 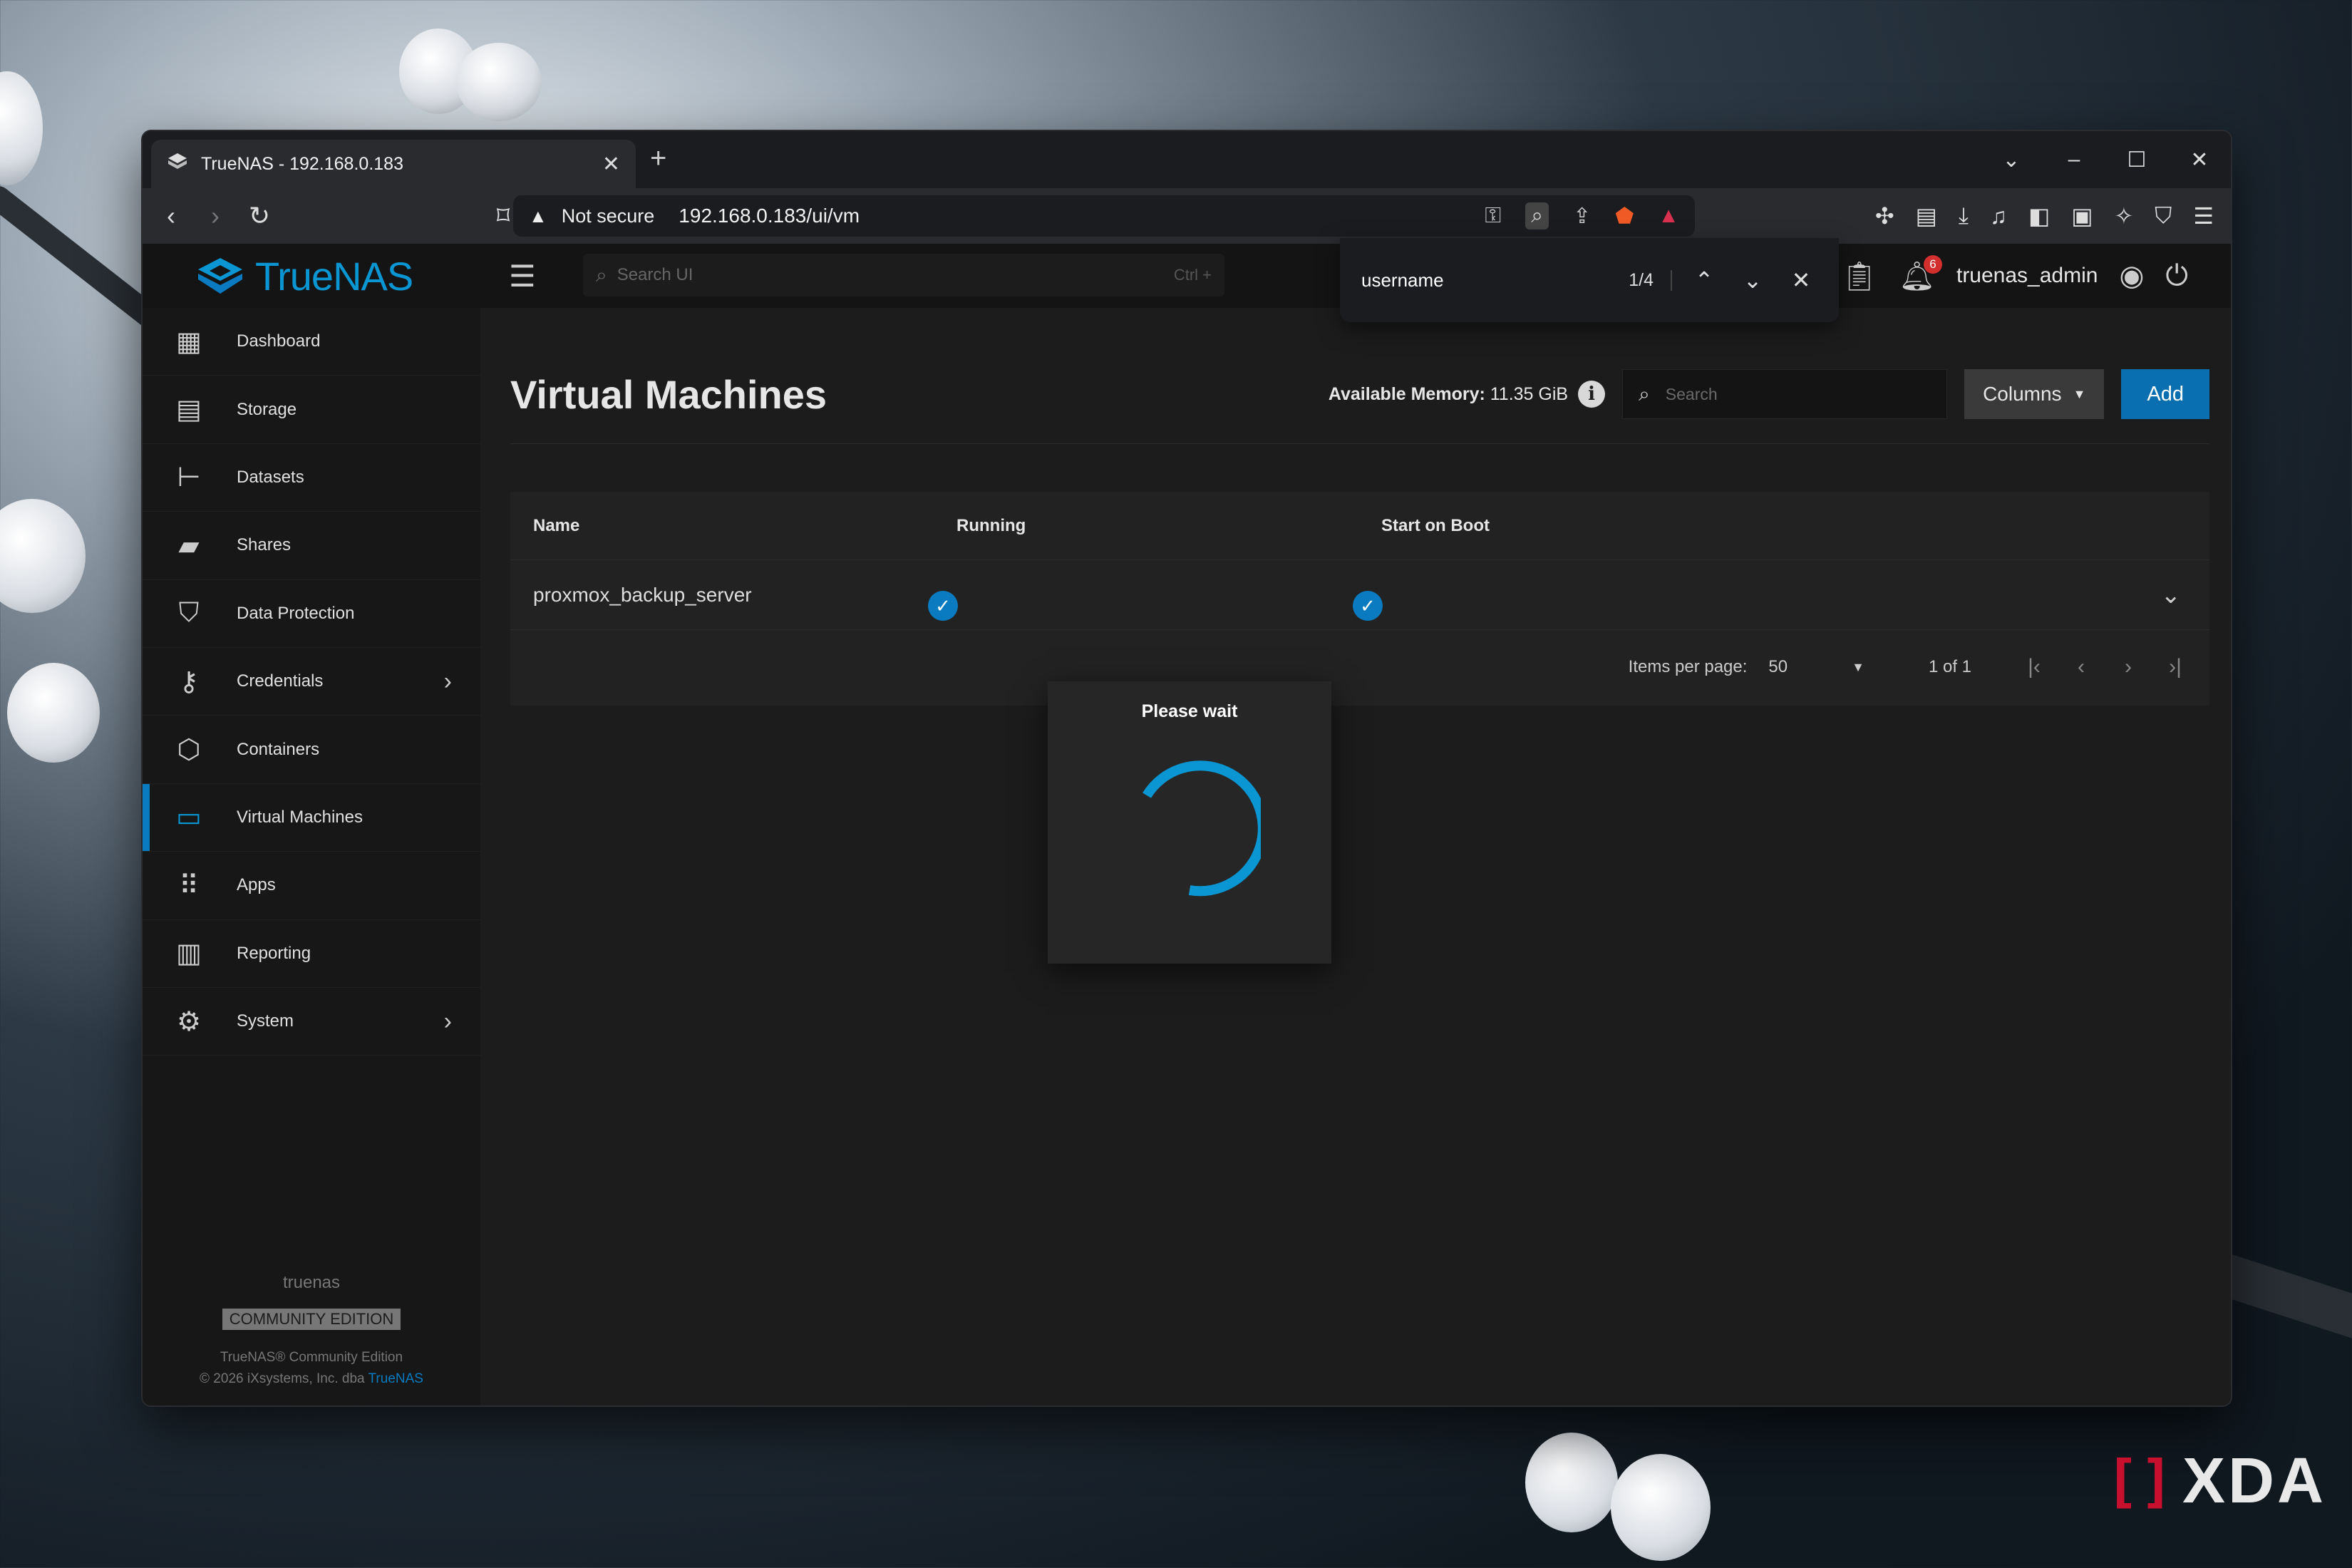 What do you see at coordinates (2082, 215) in the screenshot?
I see `wallet-icon: ▣` at bounding box center [2082, 215].